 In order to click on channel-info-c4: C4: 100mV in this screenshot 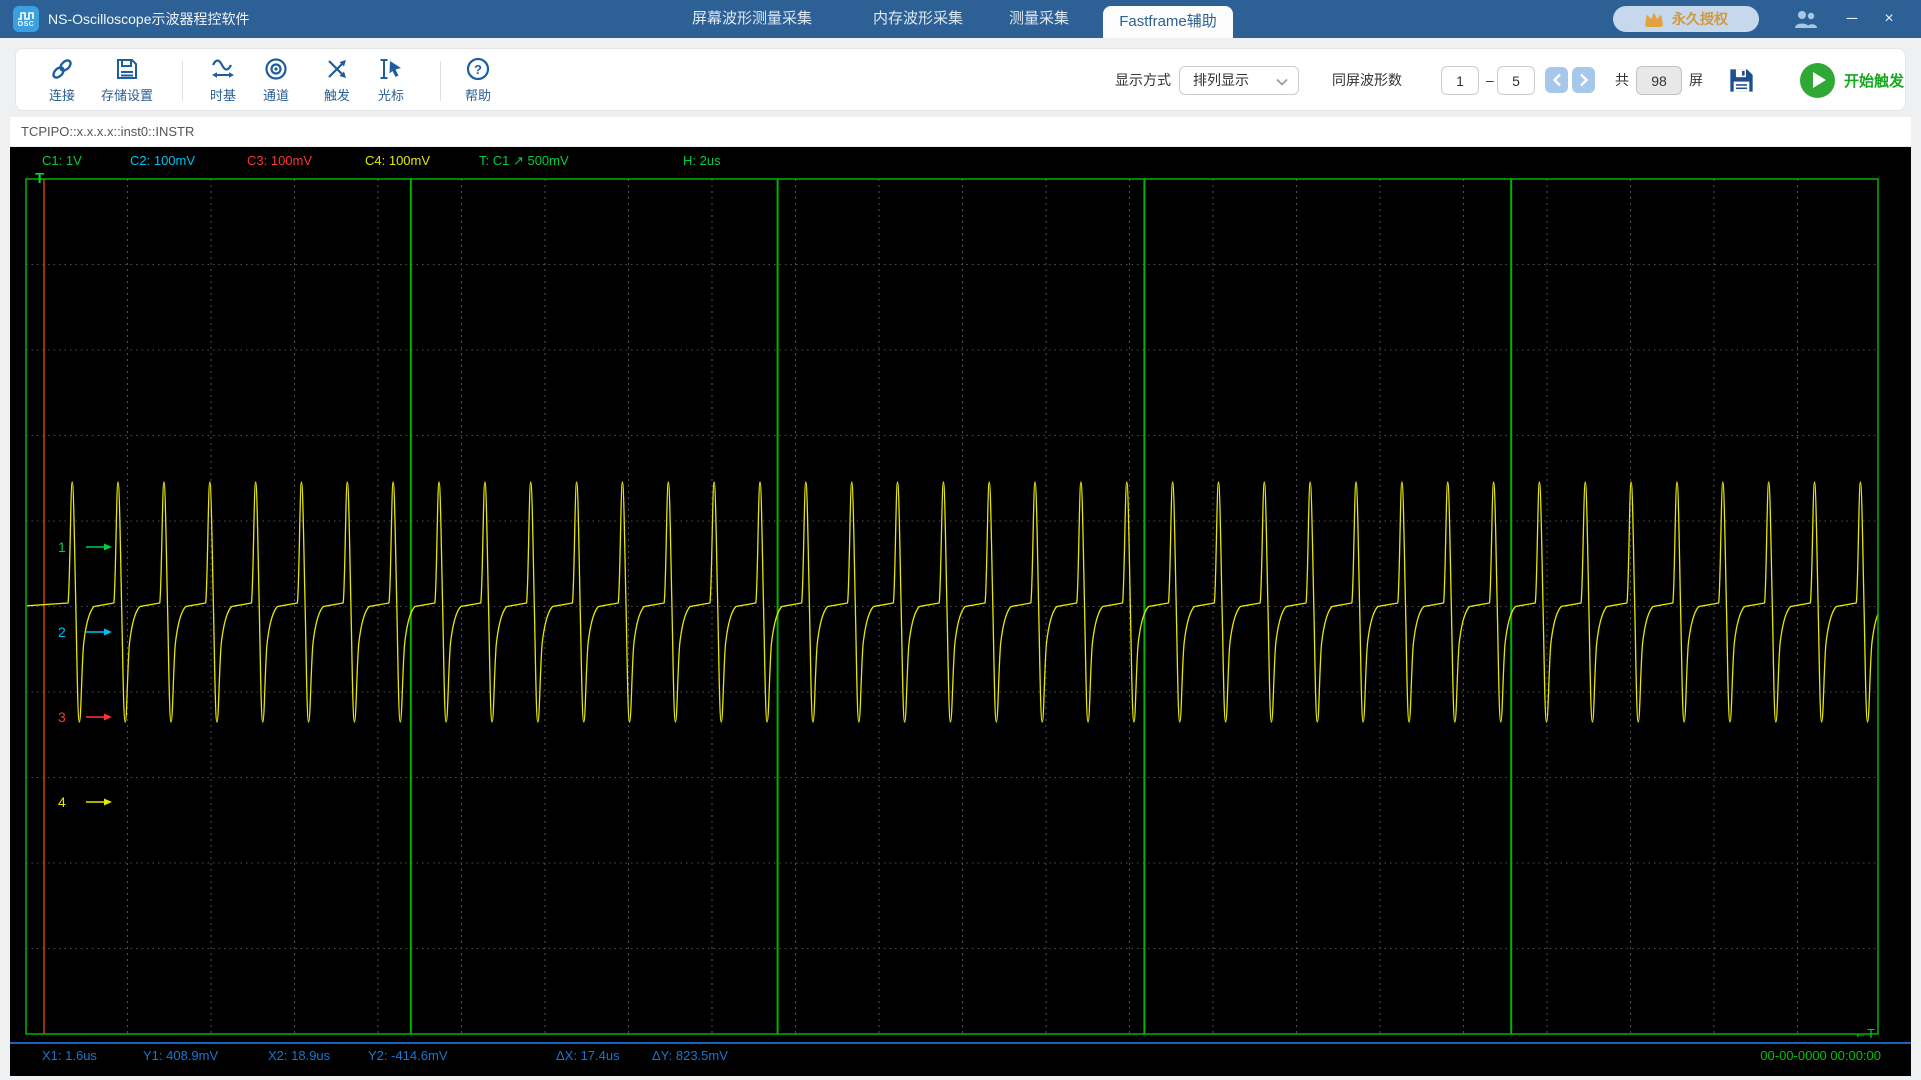, I will do `click(398, 160)`.